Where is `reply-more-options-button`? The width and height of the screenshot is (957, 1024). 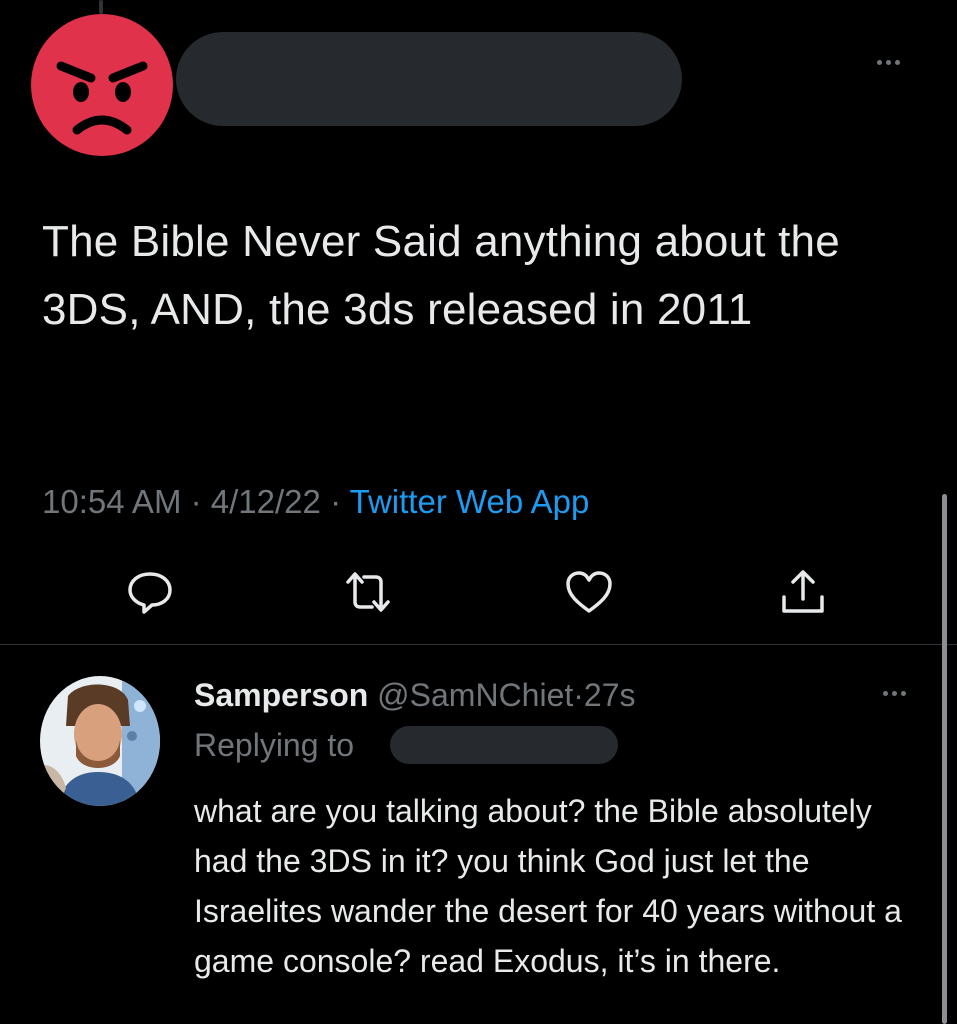 reply-more-options-button is located at coordinates (894, 693).